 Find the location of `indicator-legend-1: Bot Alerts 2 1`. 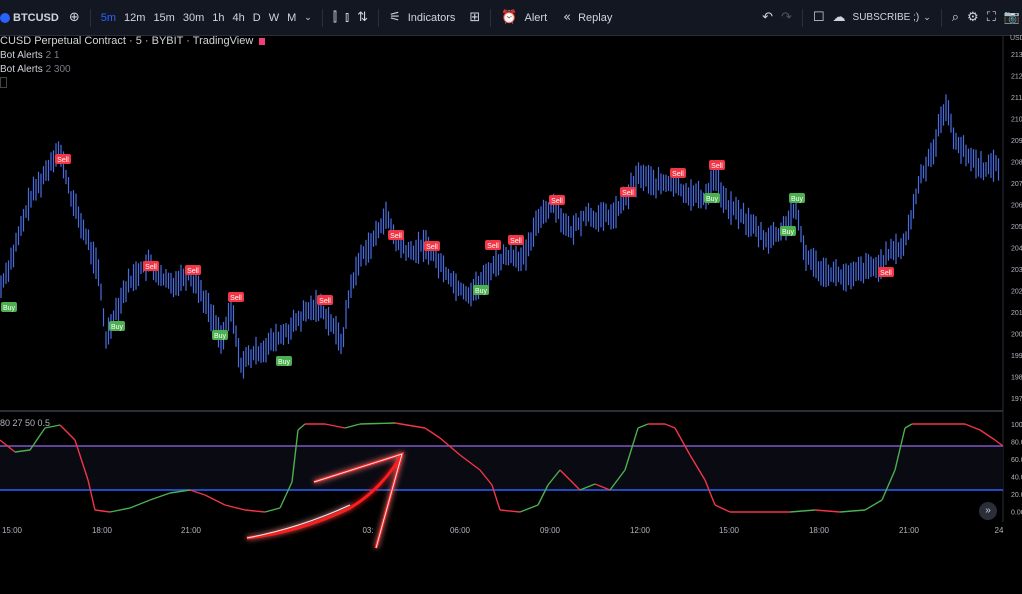

indicator-legend-1: Bot Alerts 2 1 is located at coordinates (30, 55).